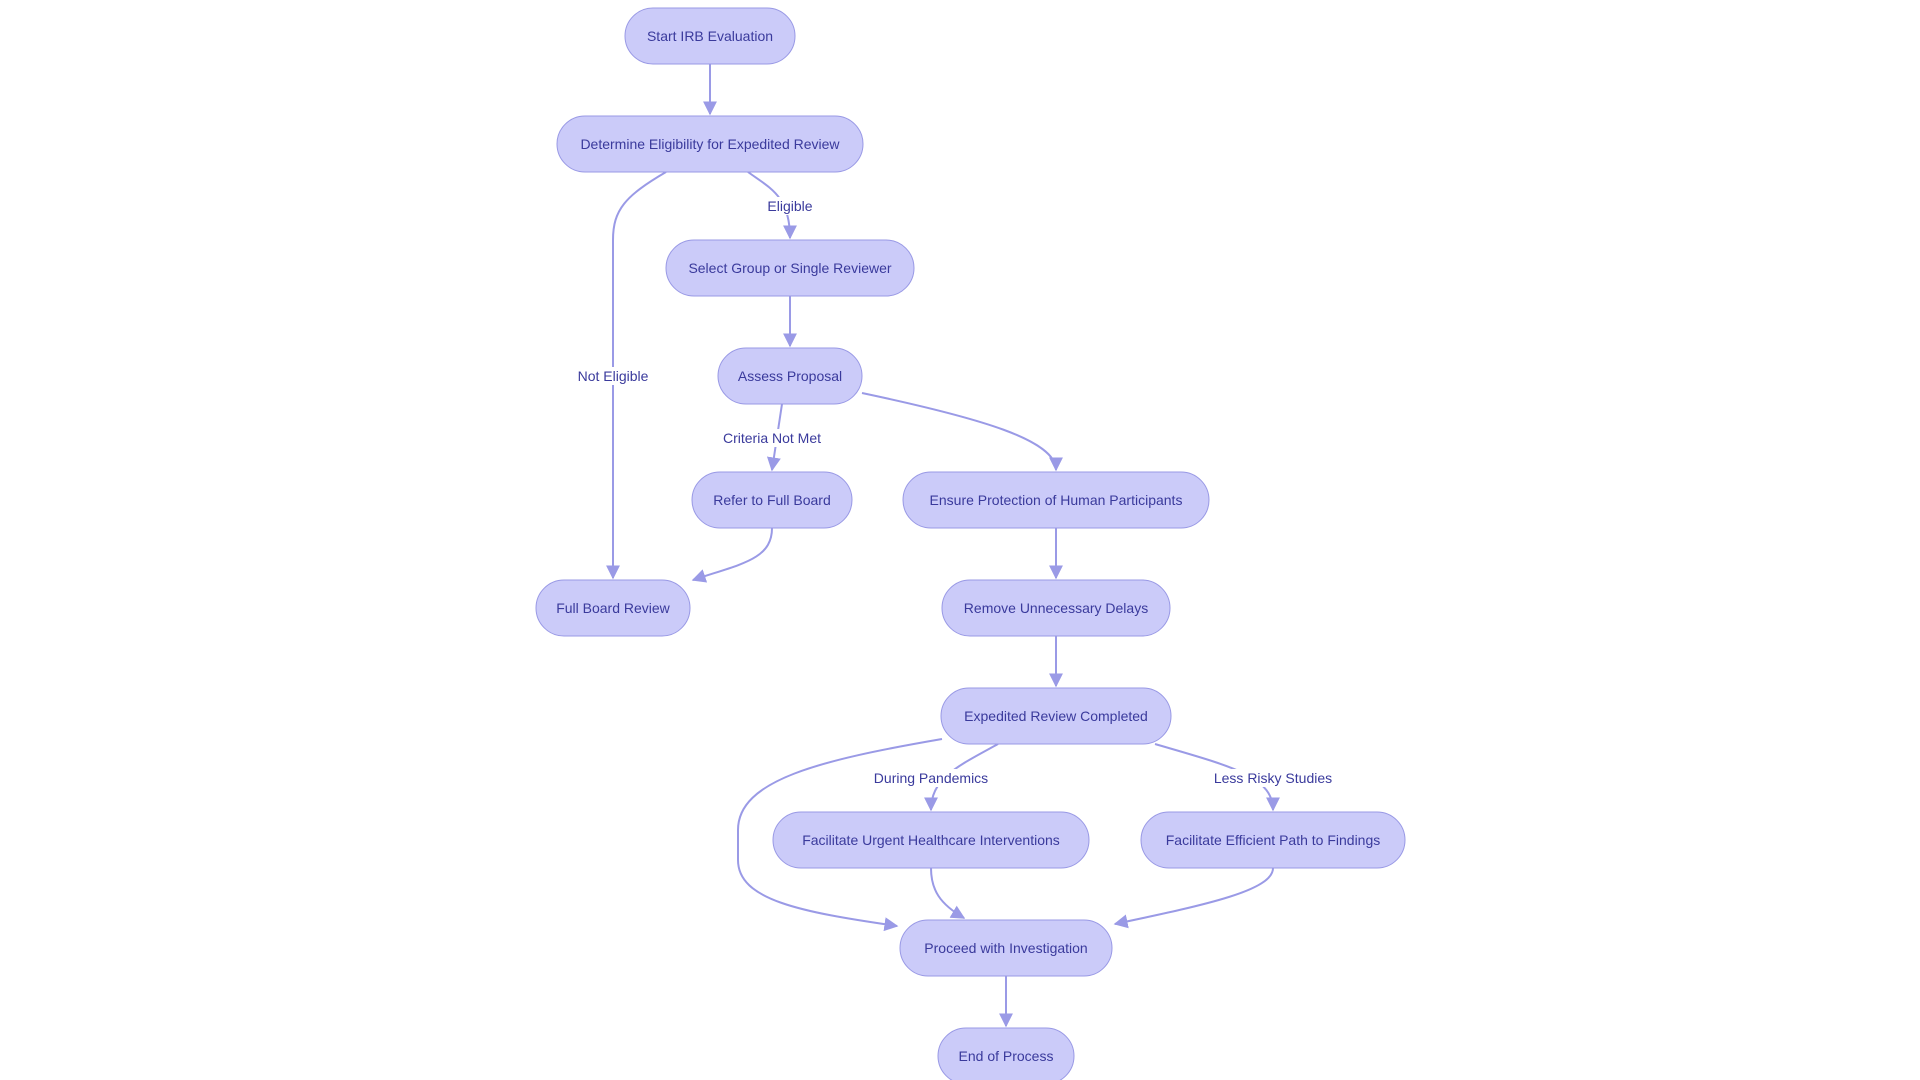  I want to click on node-label: Refer to Full Board, so click(772, 500).